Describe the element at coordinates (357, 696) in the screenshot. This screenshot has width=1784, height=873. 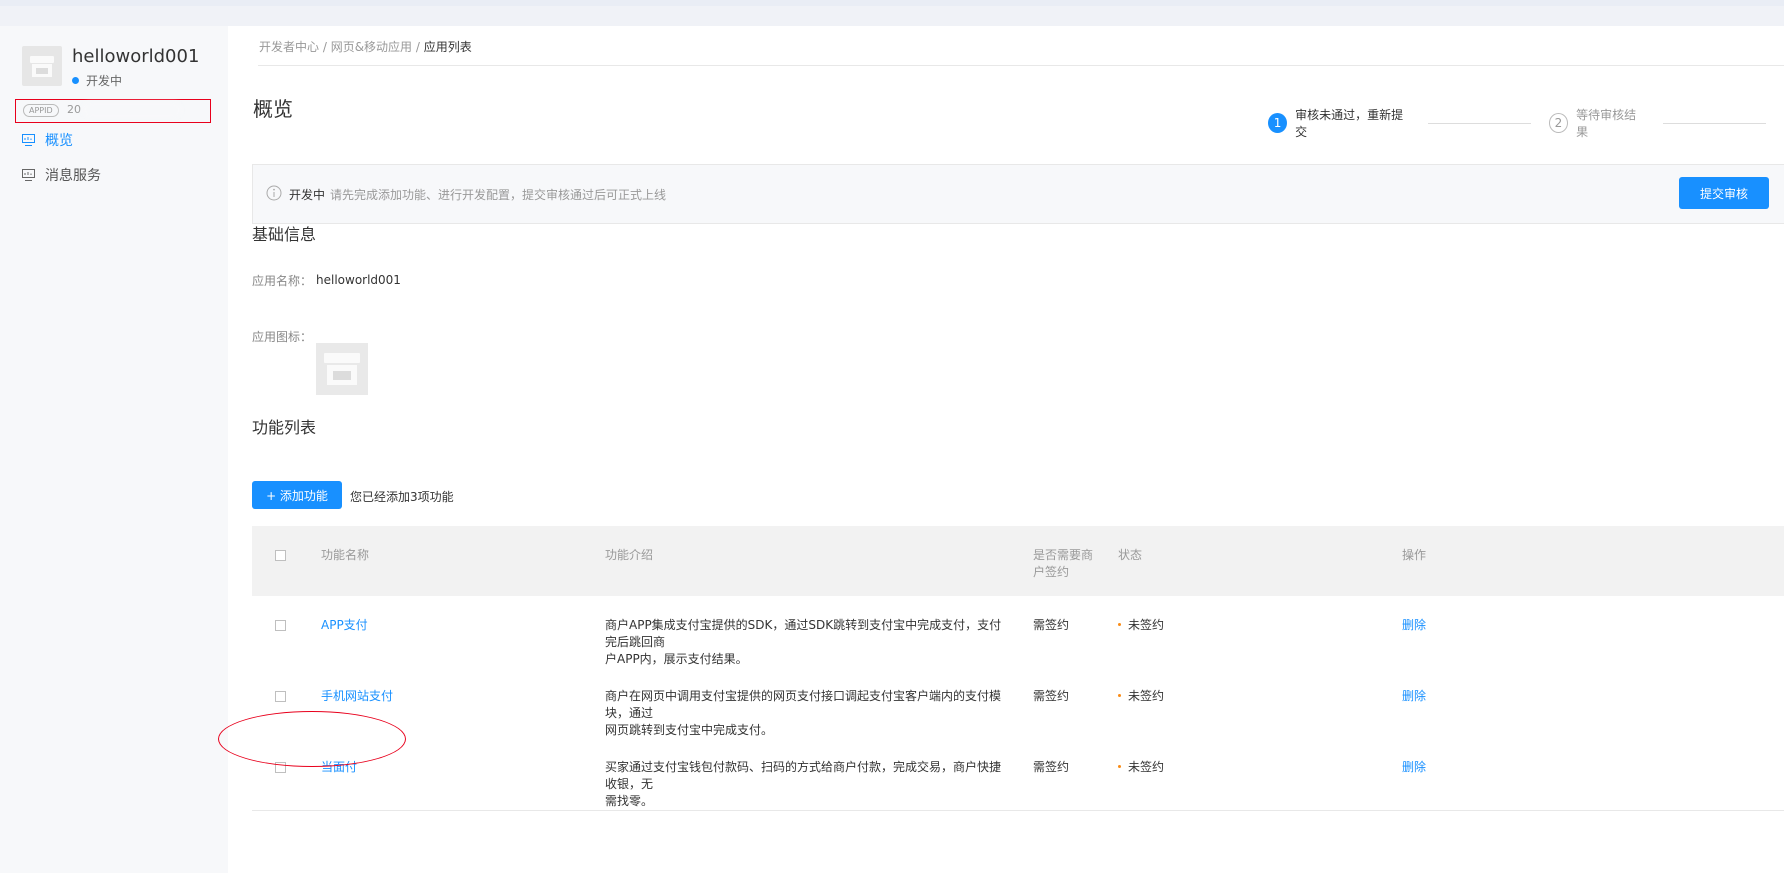
I see `feature-name-link: 手机网站支付` at that location.